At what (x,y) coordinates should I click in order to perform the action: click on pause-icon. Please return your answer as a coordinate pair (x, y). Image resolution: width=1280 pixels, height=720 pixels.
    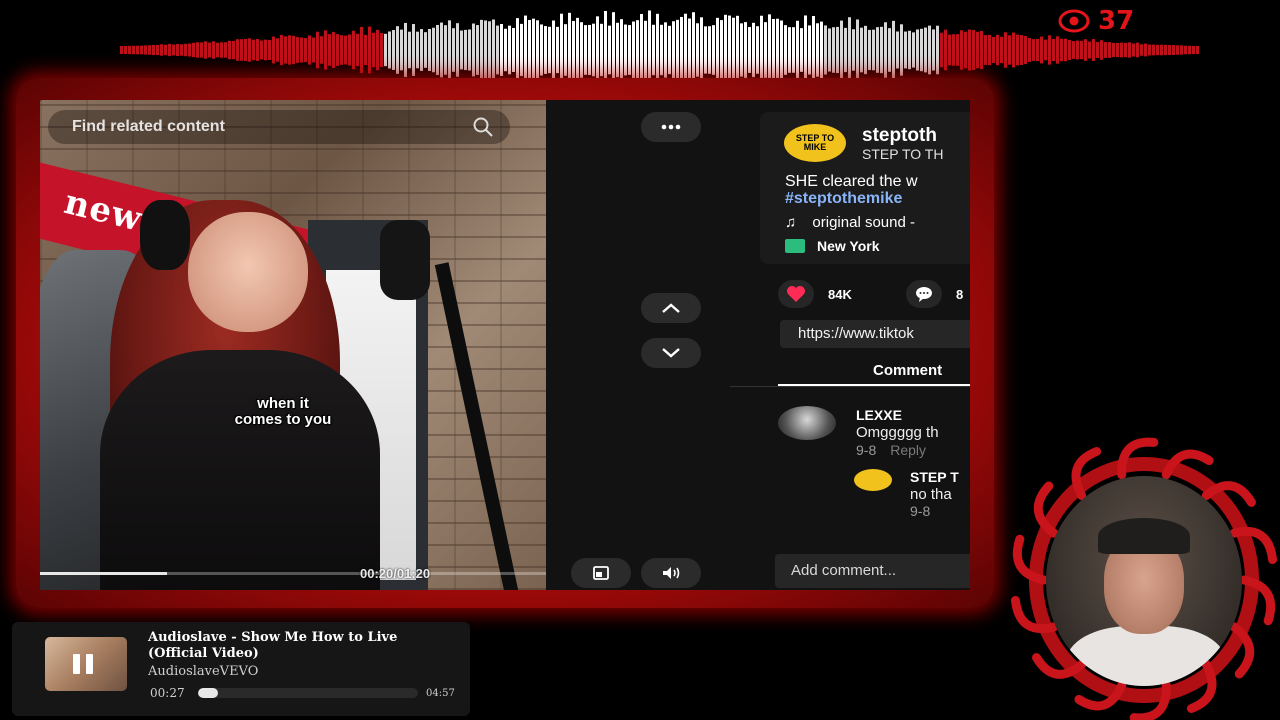
    Looking at the image, I should click on (83, 664).